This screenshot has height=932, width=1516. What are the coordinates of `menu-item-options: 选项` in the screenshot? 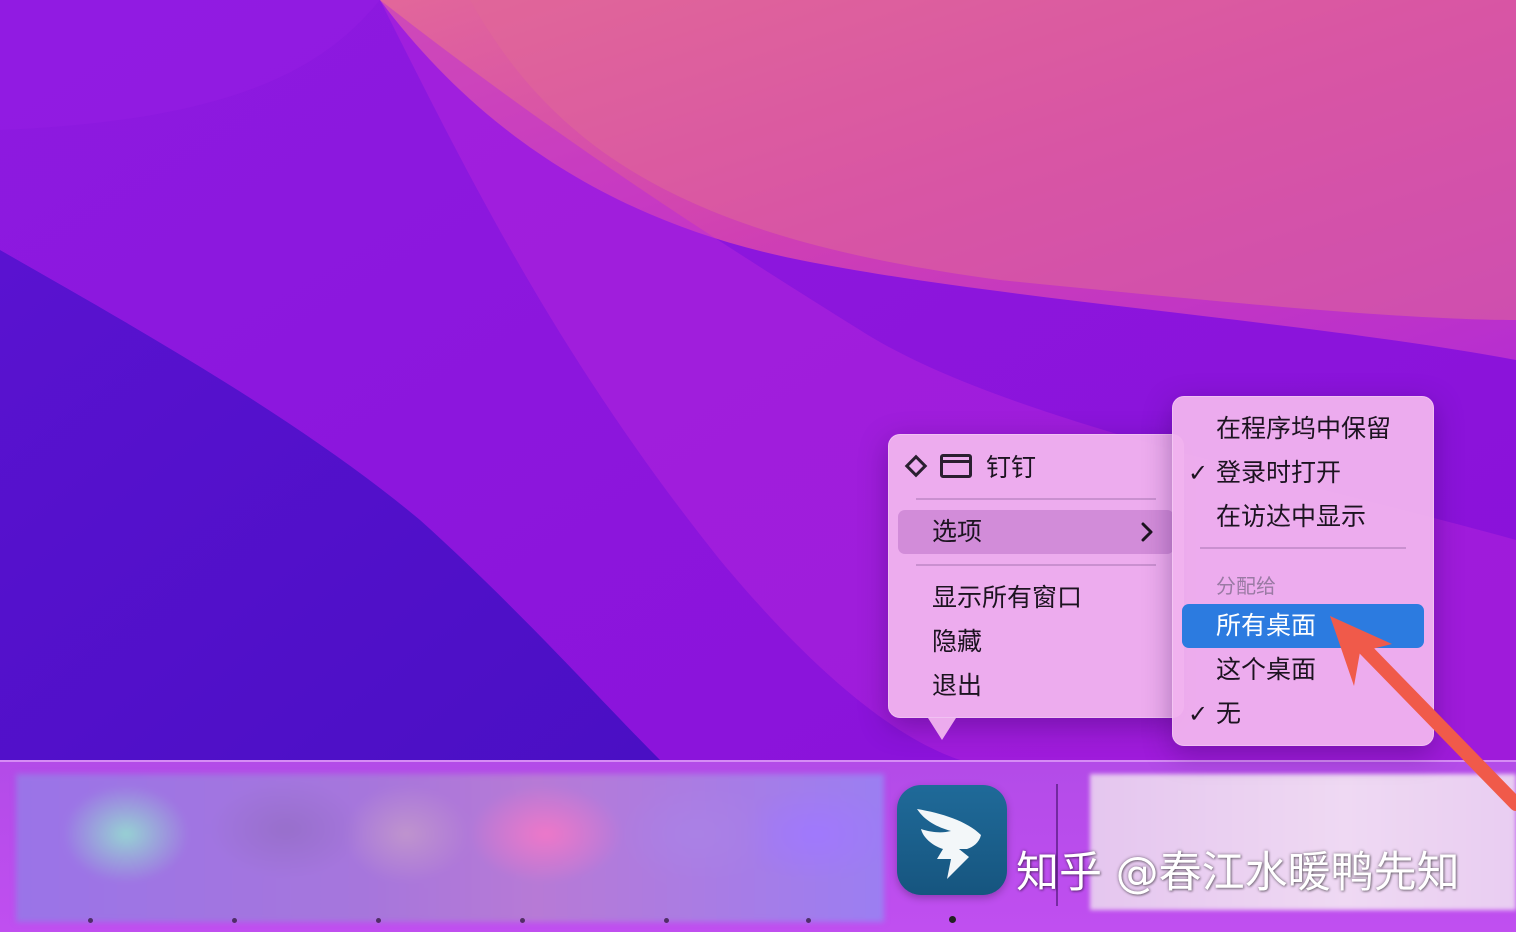 It's located at (1036, 532).